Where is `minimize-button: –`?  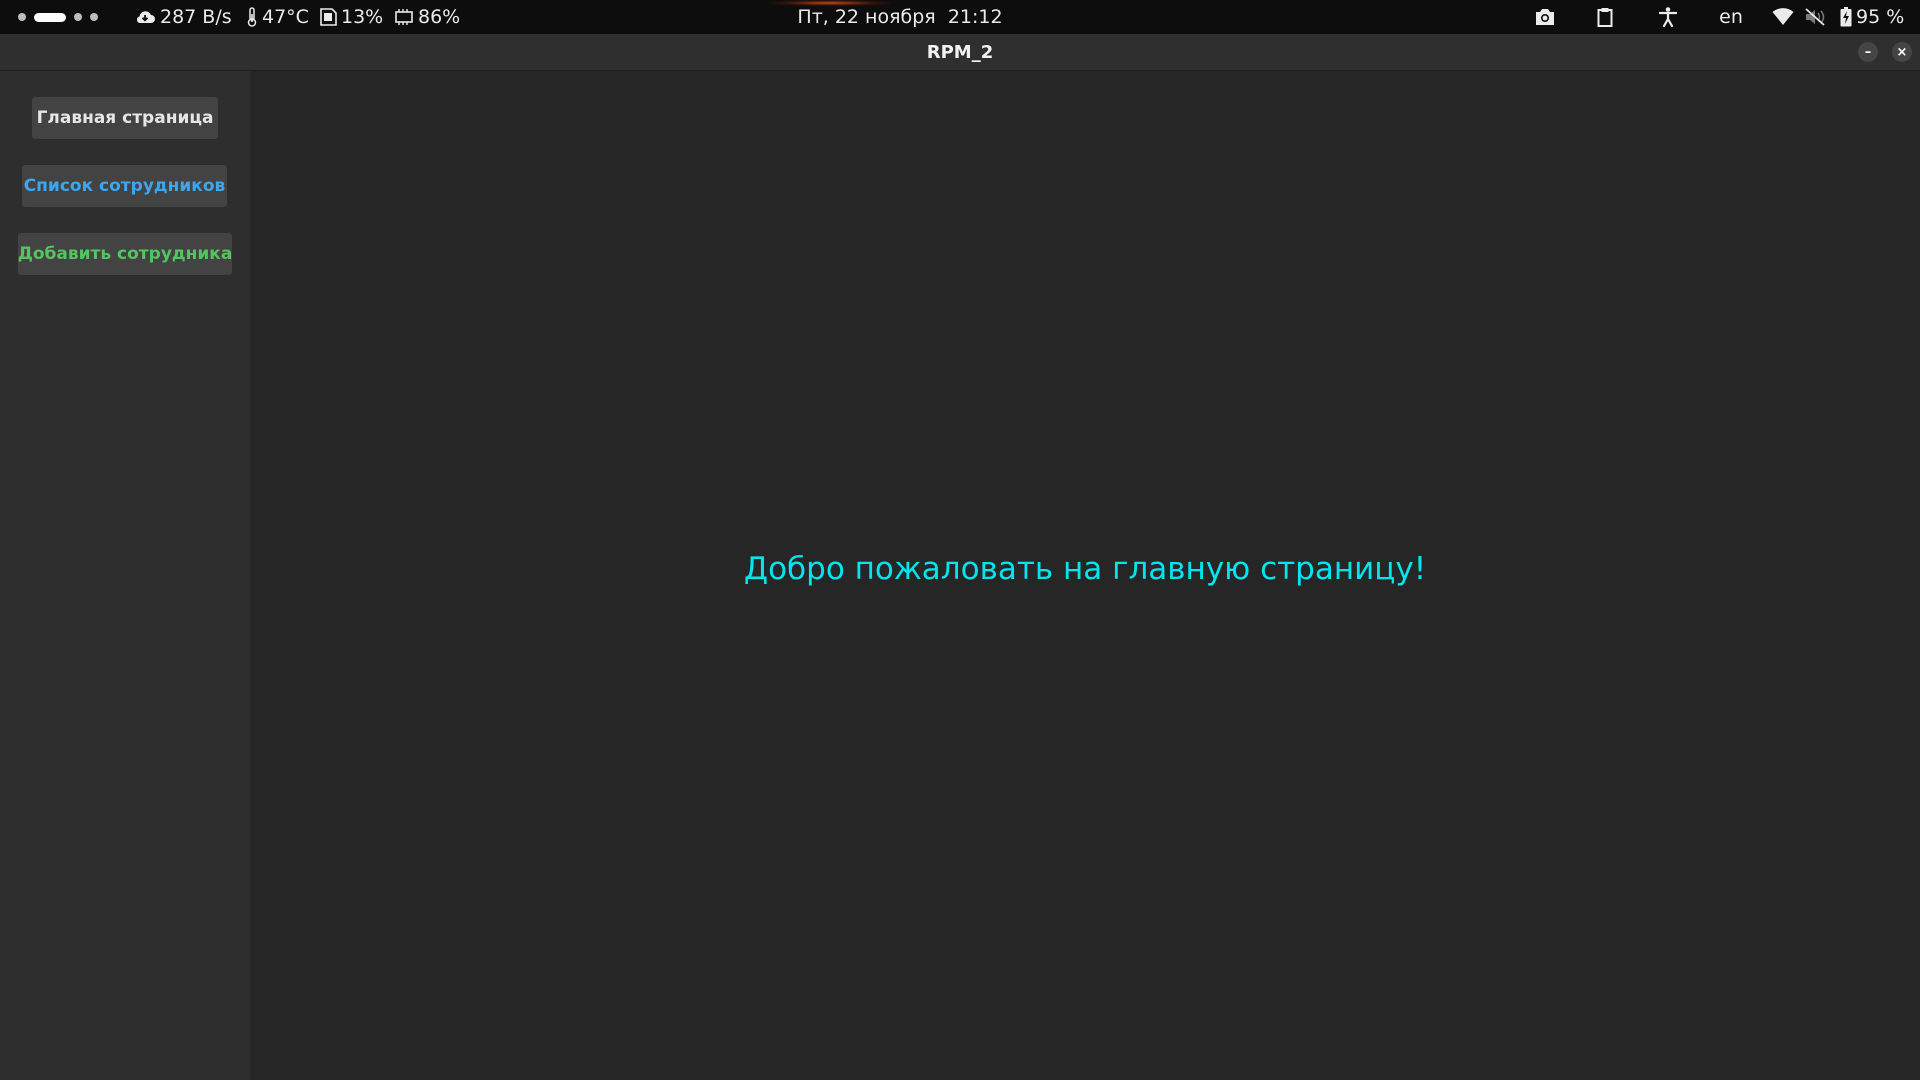 minimize-button: – is located at coordinates (1868, 52).